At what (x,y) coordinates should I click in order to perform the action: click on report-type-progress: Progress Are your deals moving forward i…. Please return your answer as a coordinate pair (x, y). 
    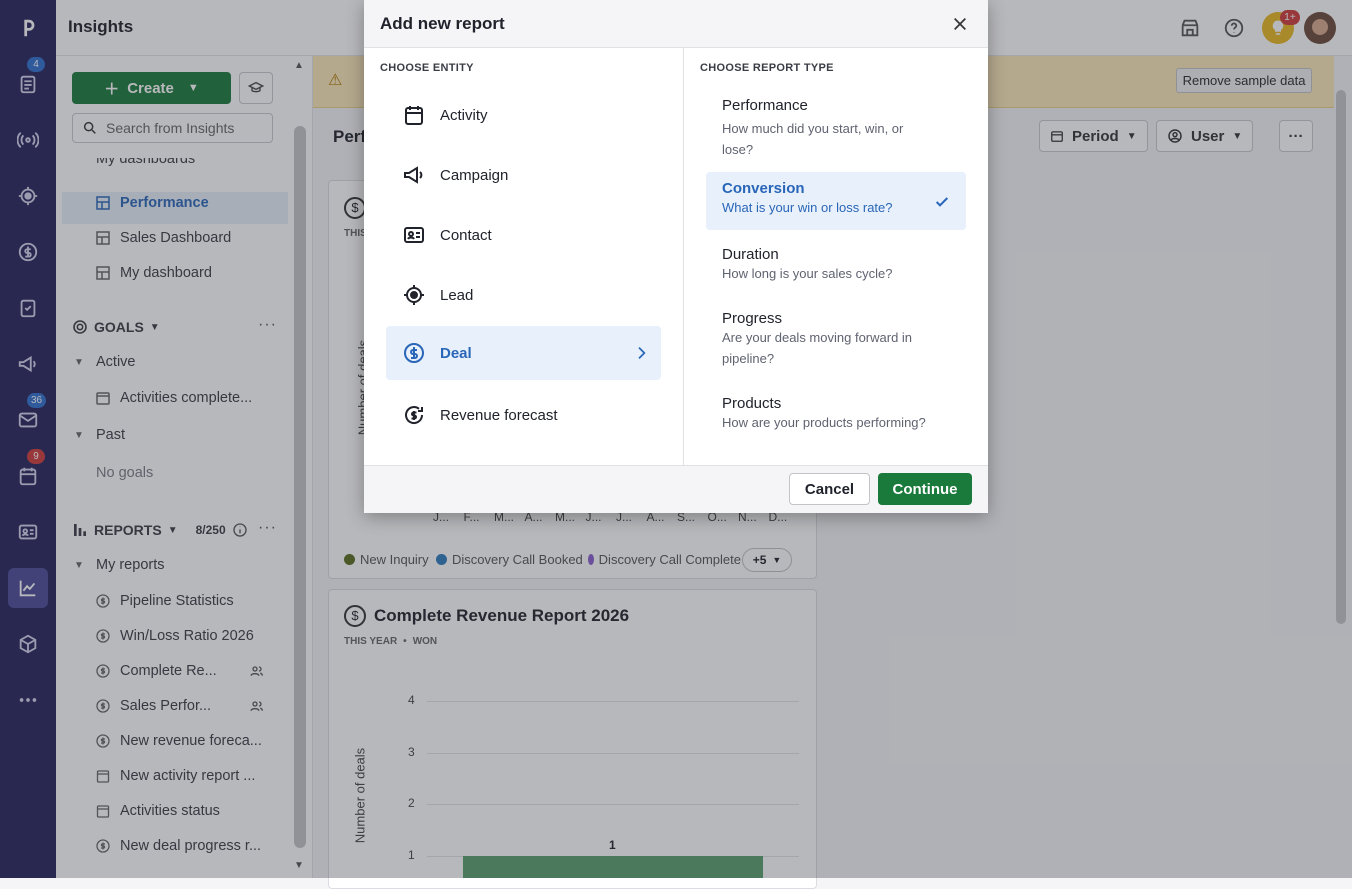
    Looking at the image, I should click on (836, 339).